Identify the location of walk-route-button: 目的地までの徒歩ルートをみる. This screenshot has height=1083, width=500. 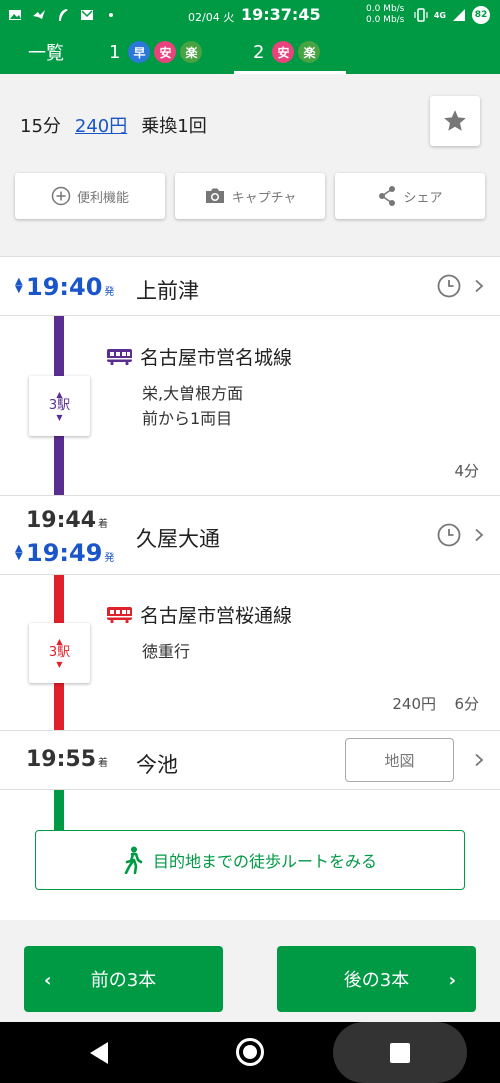
(250, 860).